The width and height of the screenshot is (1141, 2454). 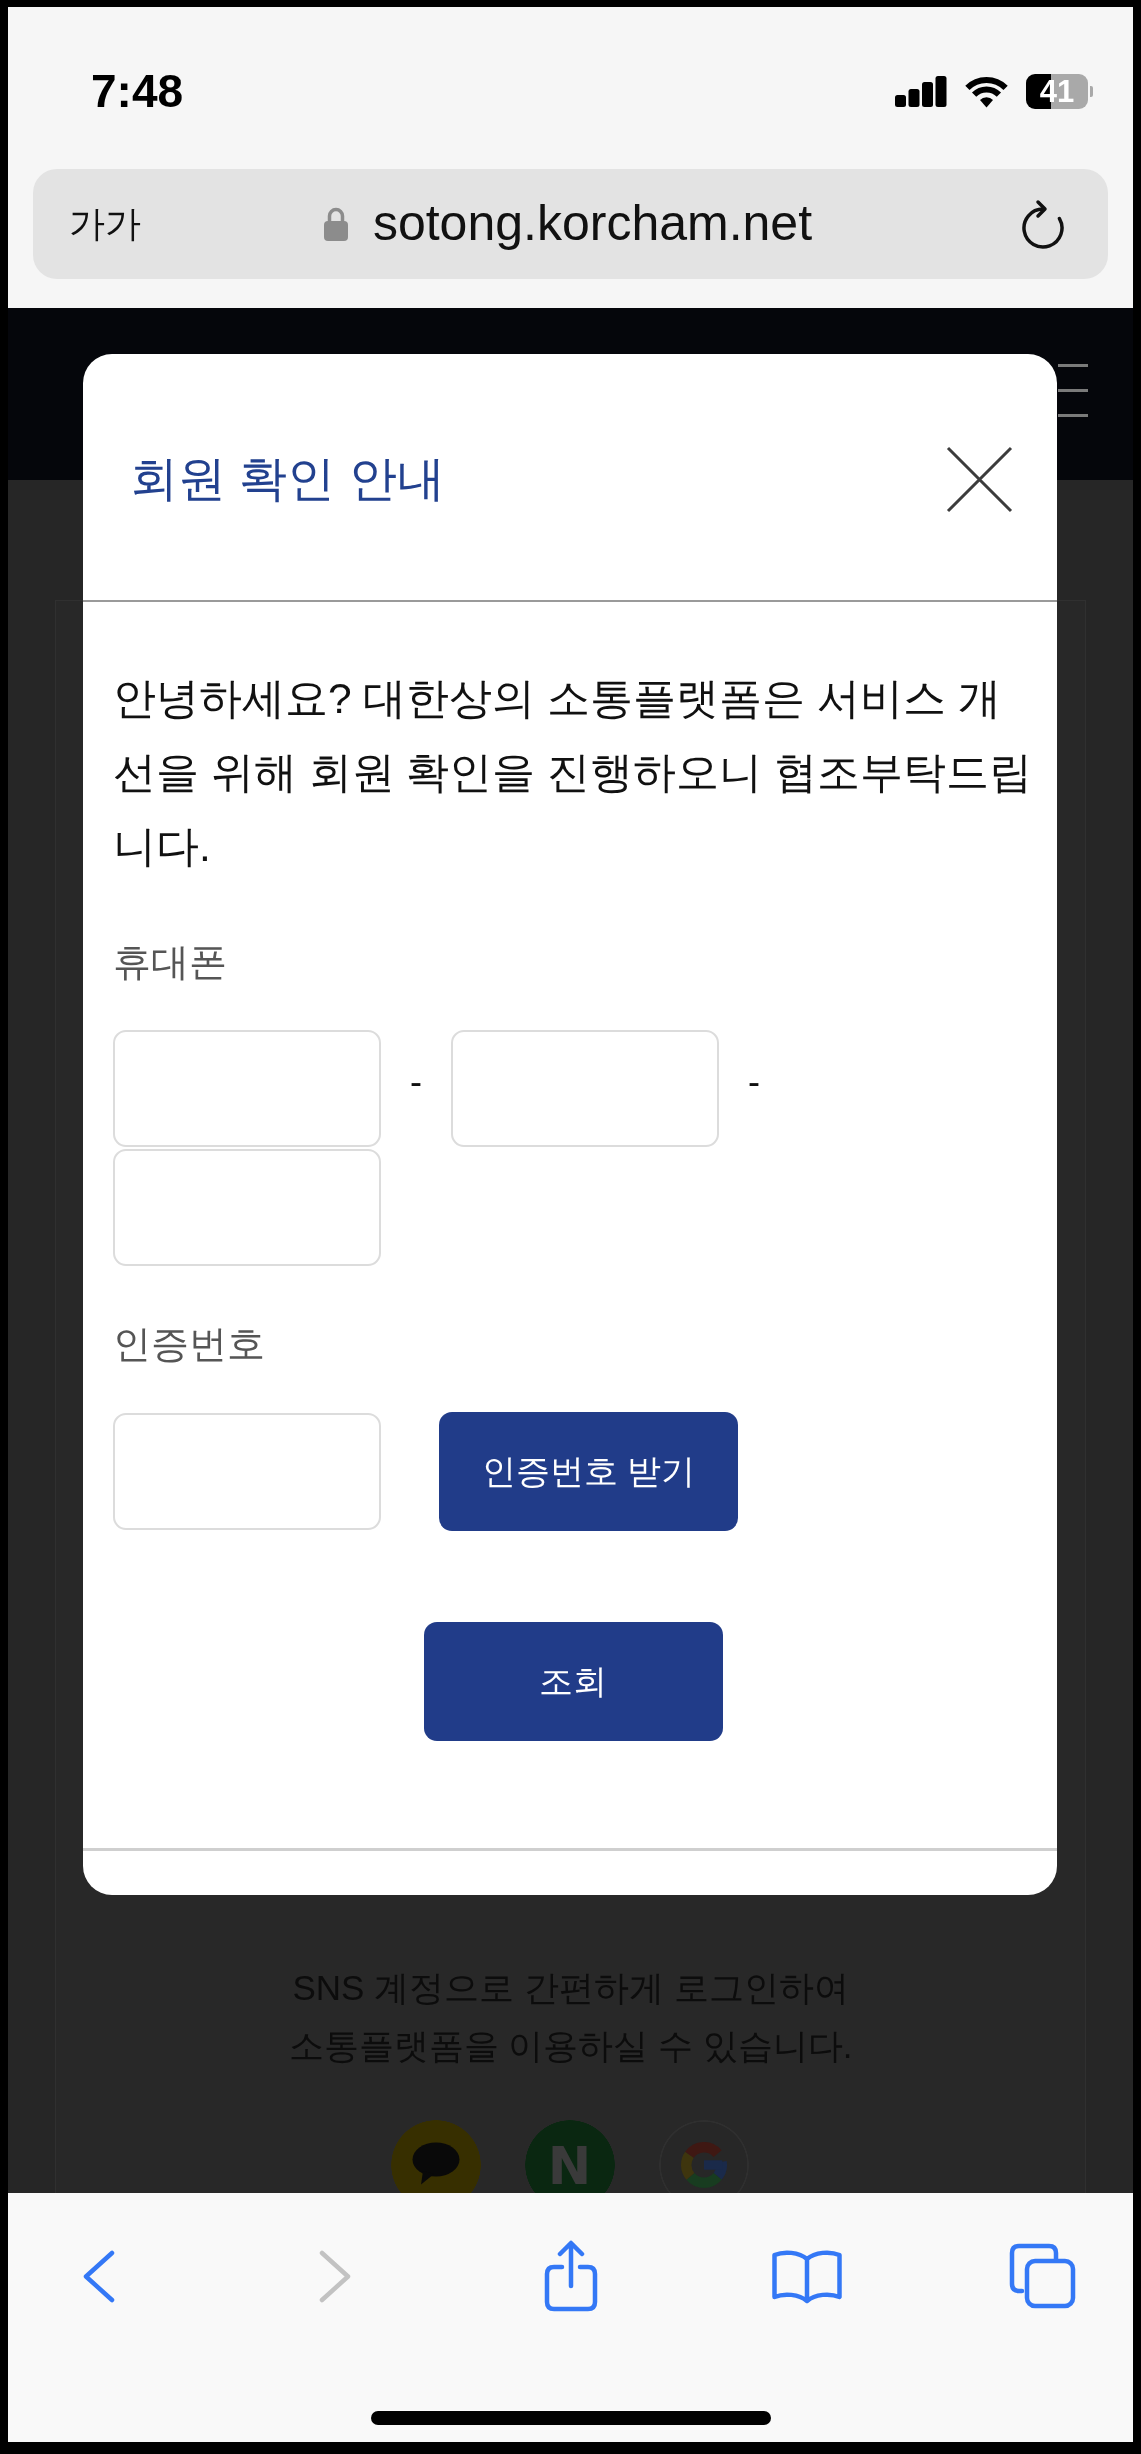 What do you see at coordinates (137, 91) in the screenshot?
I see `status-time: 7:48` at bounding box center [137, 91].